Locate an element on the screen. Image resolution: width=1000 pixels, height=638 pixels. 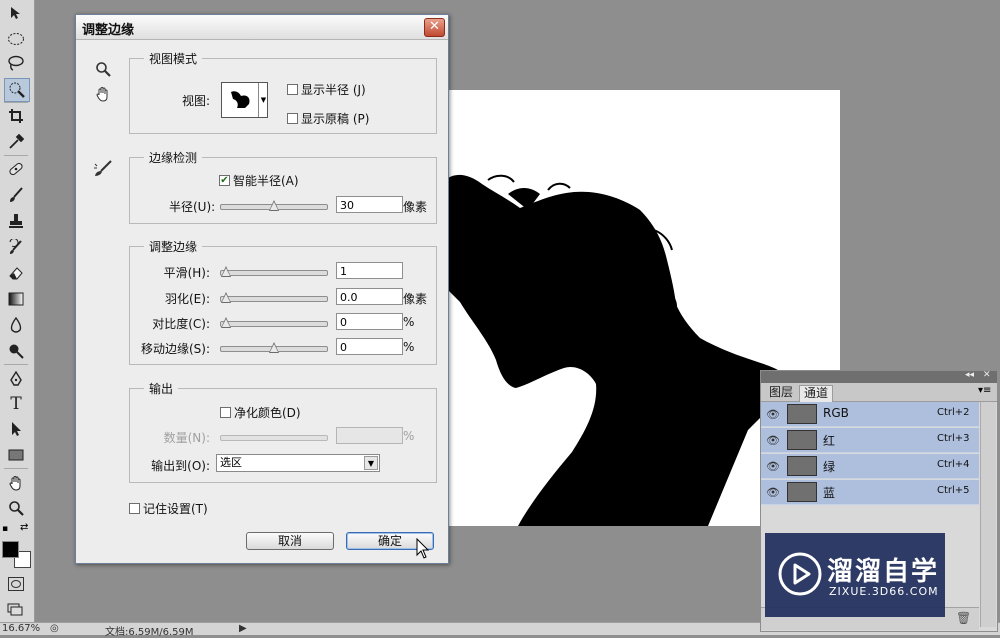
type-icon: T is located at coordinates (16, 404).